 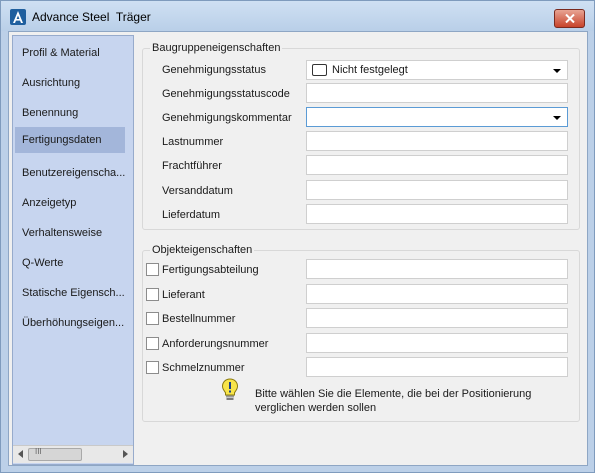 I want to click on title-bar: Advance Steel Träger, so click(x=297, y=16).